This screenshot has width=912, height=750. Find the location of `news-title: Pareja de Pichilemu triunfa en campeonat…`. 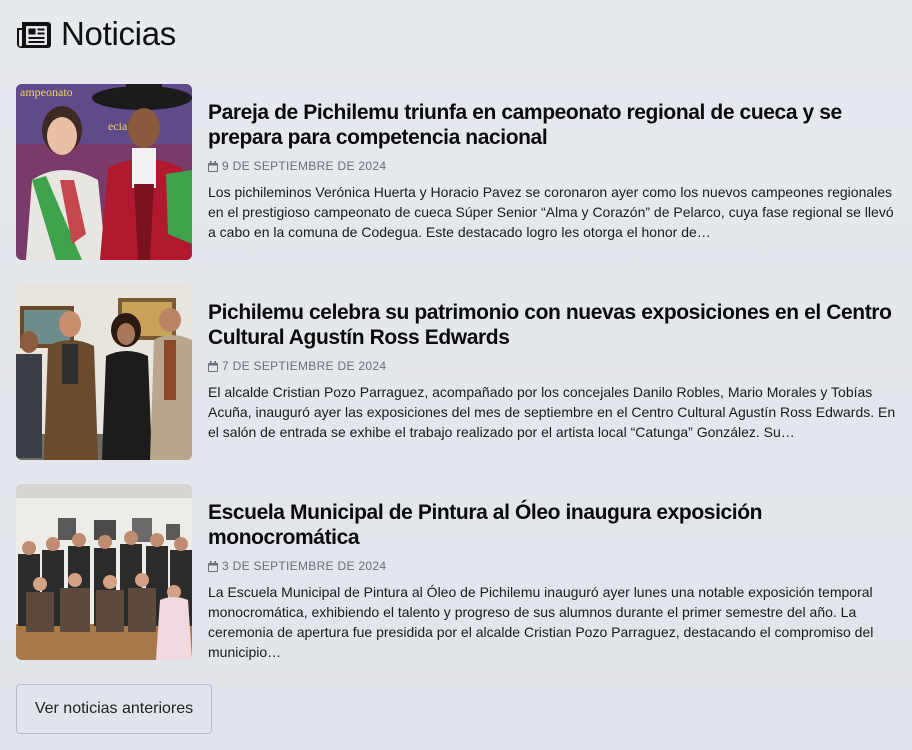

news-title: Pareja de Pichilemu triunfa en campeonat… is located at coordinates (552, 125).